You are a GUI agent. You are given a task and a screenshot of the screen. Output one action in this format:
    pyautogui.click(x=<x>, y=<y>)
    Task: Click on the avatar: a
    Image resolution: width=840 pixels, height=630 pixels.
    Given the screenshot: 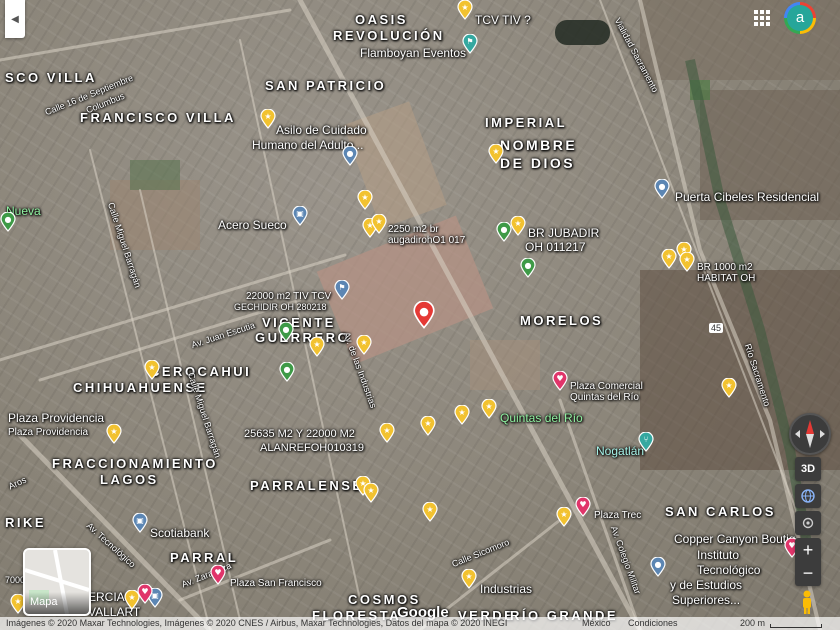 What is the action you would take?
    pyautogui.click(x=800, y=18)
    